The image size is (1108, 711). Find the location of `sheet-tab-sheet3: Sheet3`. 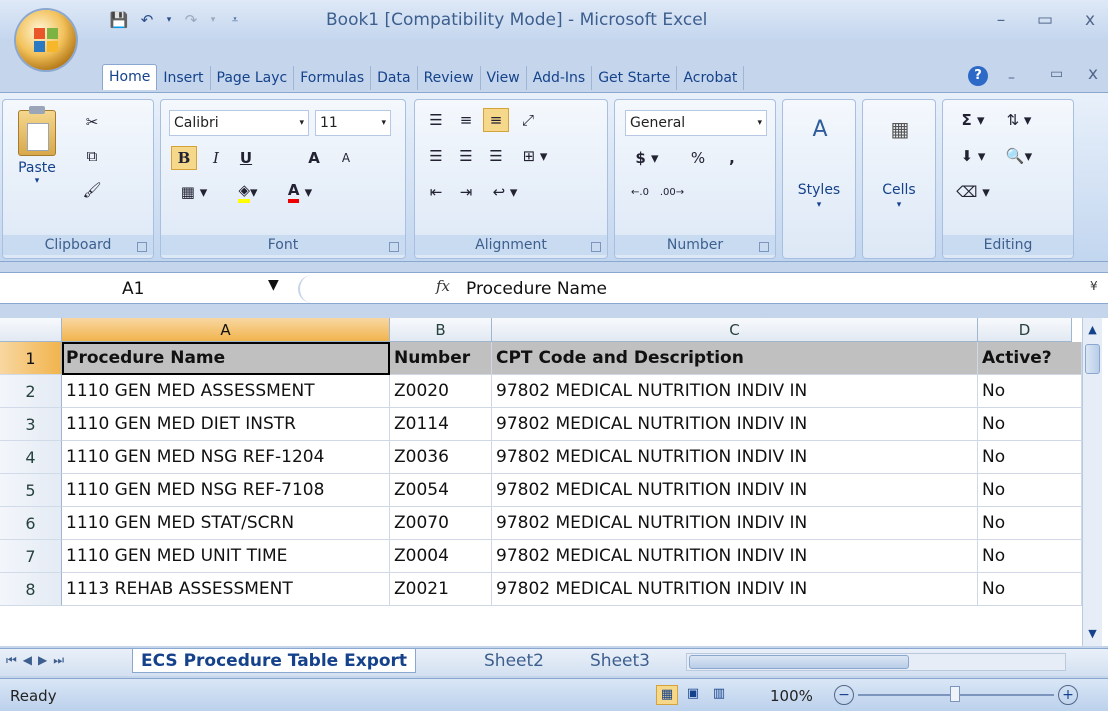

sheet-tab-sheet3: Sheet3 is located at coordinates (624, 661).